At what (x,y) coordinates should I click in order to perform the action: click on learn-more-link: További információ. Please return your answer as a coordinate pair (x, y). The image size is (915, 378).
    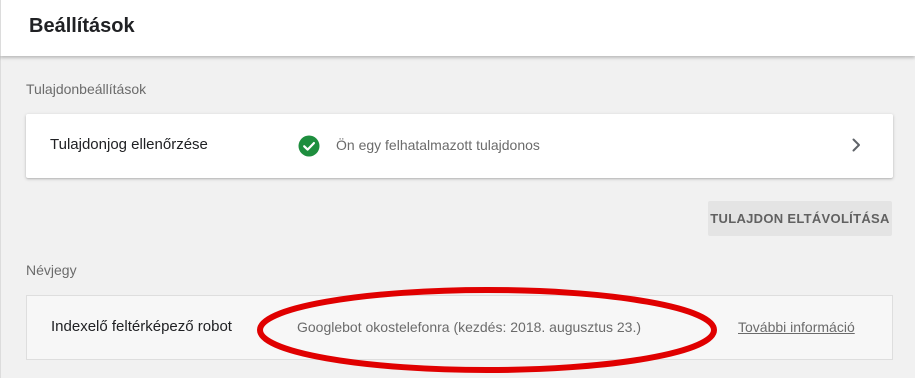
    Looking at the image, I should click on (796, 327).